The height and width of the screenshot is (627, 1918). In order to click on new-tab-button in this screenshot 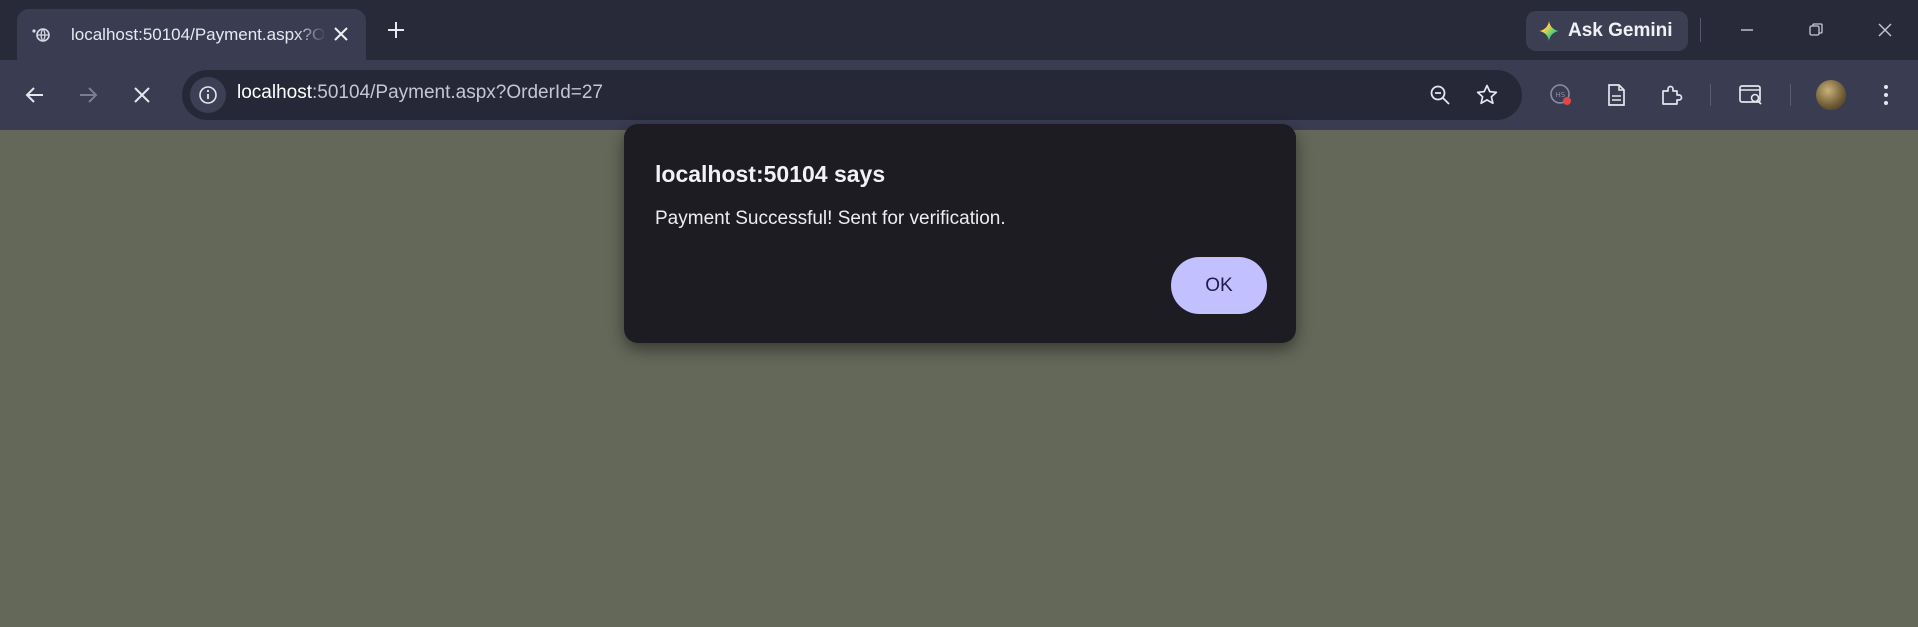, I will do `click(396, 30)`.